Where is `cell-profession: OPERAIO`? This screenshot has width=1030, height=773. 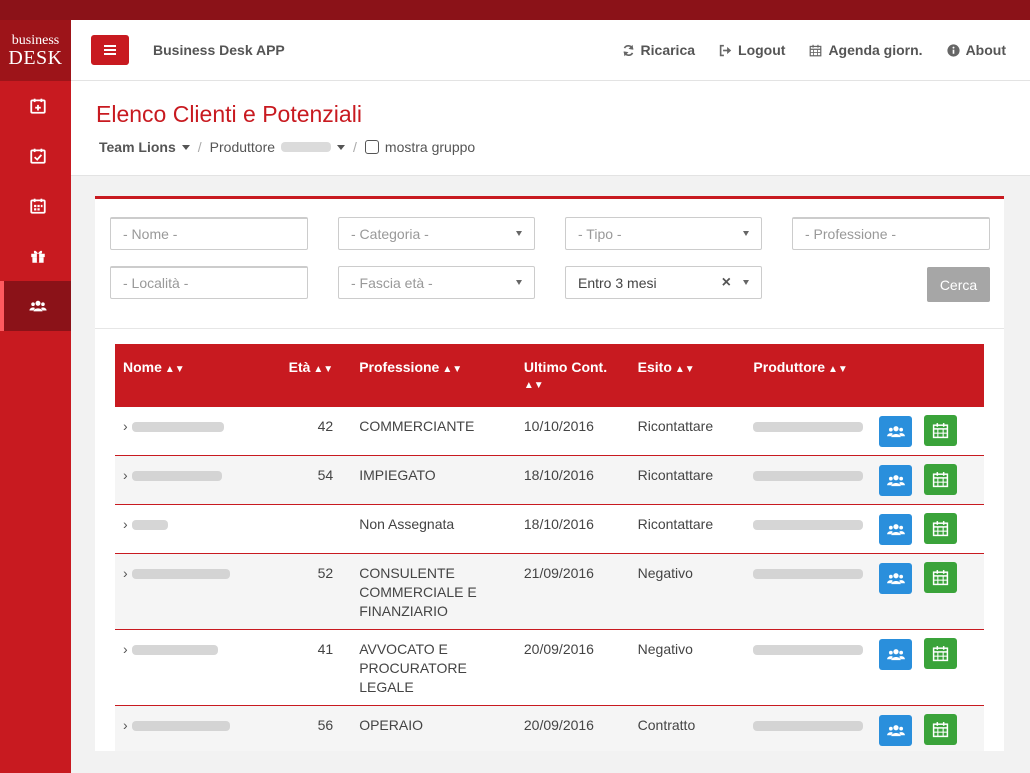
cell-profession: OPERAIO is located at coordinates (428, 728).